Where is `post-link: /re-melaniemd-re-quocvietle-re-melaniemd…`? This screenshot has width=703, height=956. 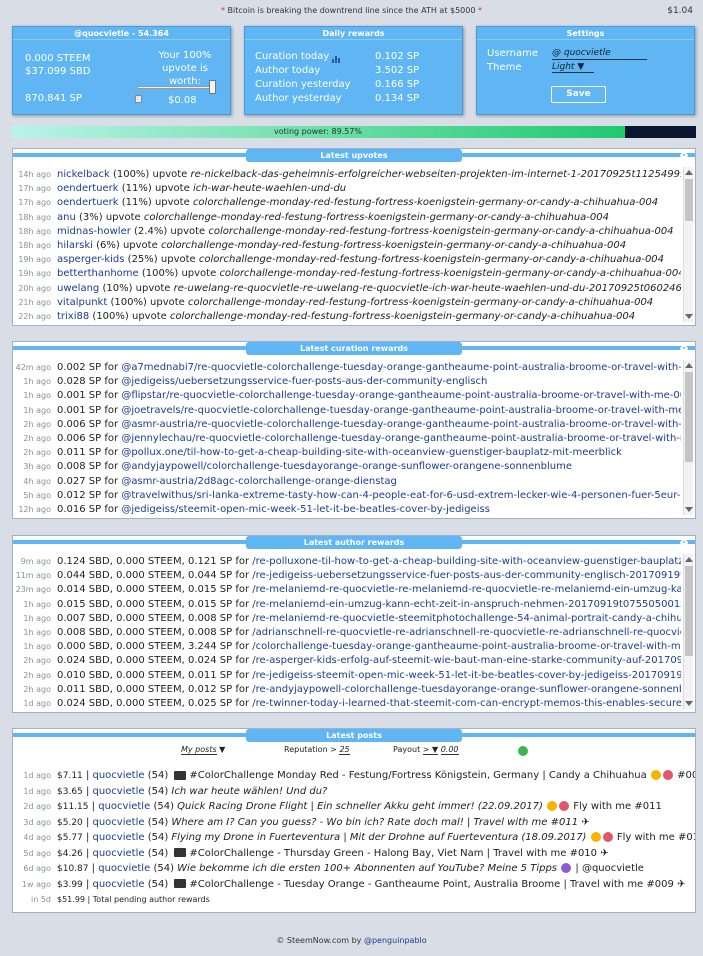 post-link: /re-melaniemd-re-quocvietle-re-melaniemd… is located at coordinates (466, 589).